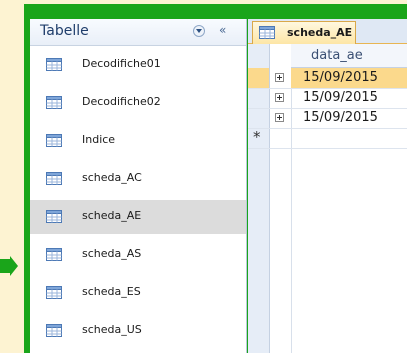 The width and height of the screenshot is (407, 353). What do you see at coordinates (121, 101) in the screenshot?
I see `nav-item-label: Decodifiche02` at bounding box center [121, 101].